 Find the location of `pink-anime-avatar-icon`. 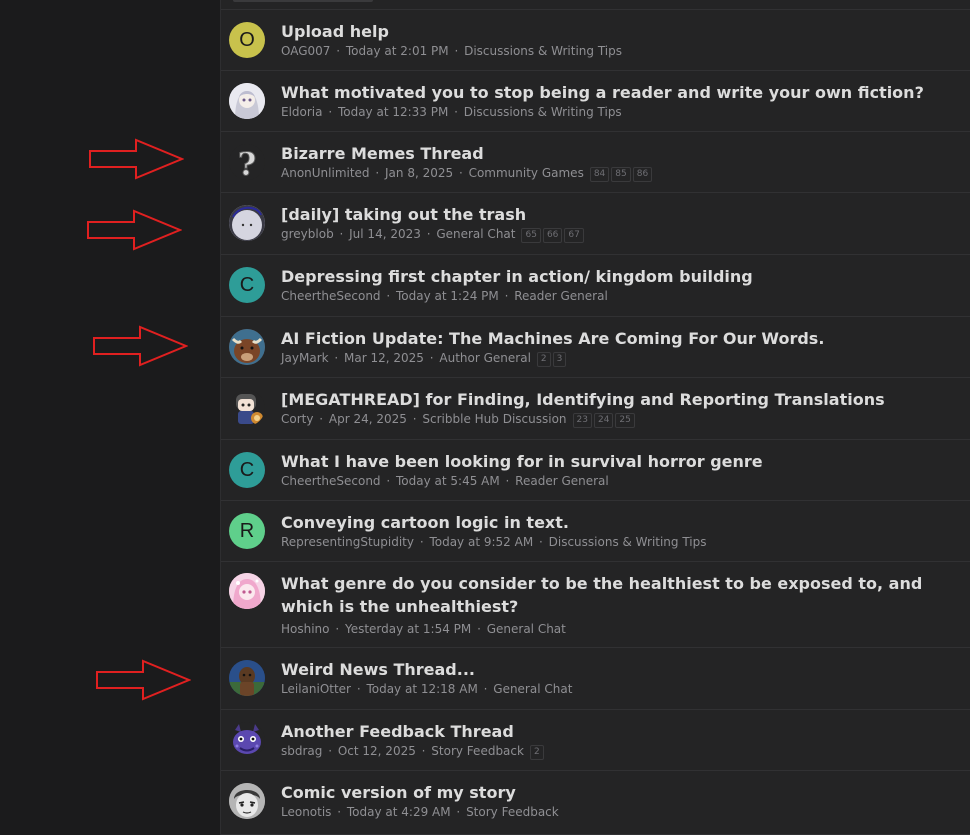

pink-anime-avatar-icon is located at coordinates (247, 591).